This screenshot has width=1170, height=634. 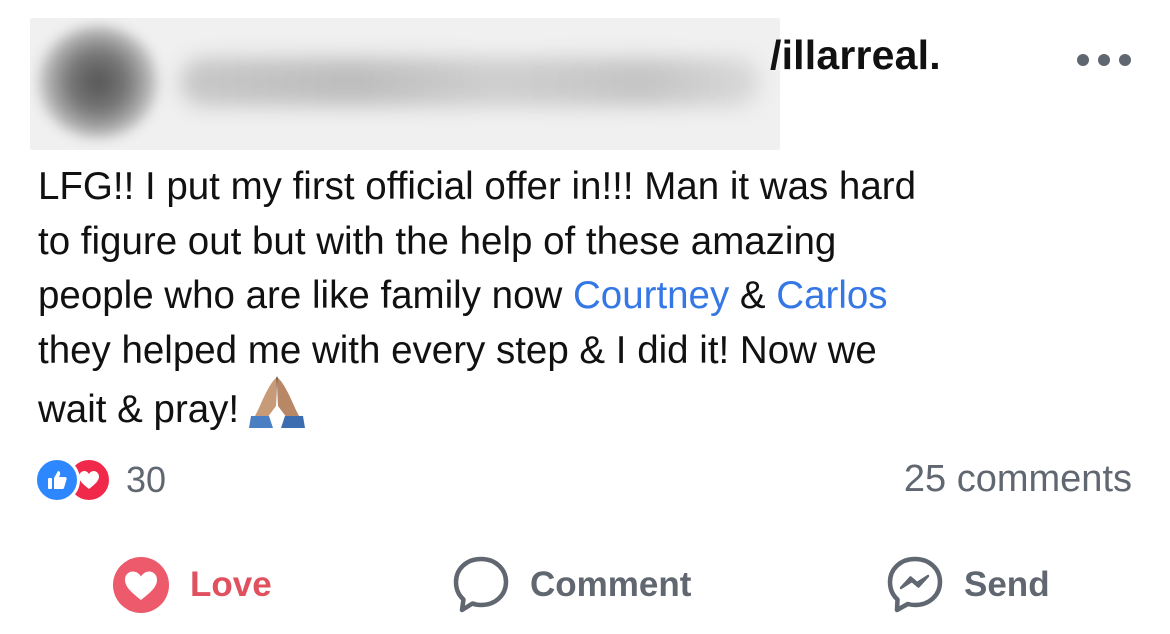 I want to click on redacted-name, so click(x=470, y=82).